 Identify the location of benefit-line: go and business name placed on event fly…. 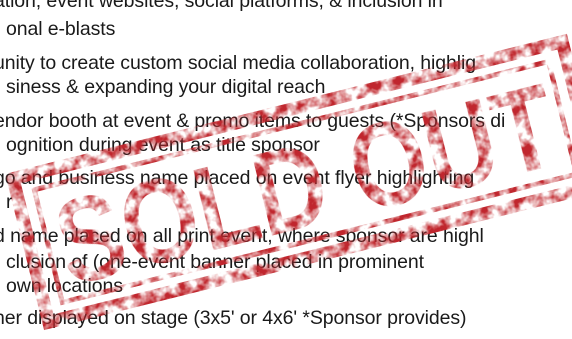
(237, 178).